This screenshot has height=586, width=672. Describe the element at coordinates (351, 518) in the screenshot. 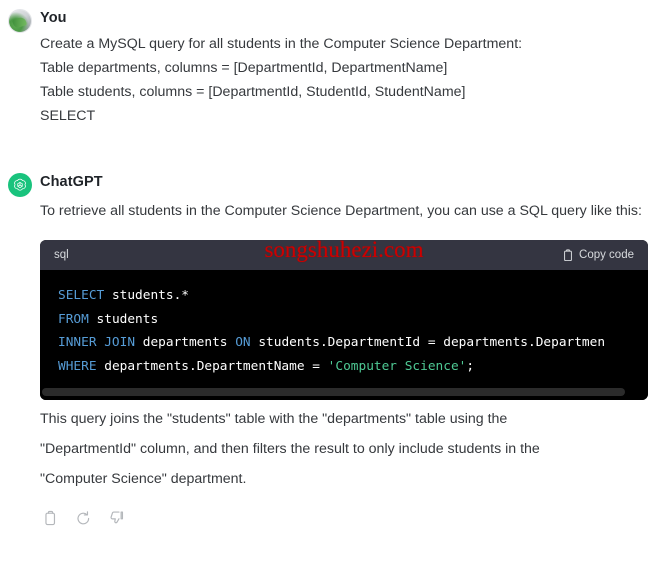

I see `message-actions` at that location.